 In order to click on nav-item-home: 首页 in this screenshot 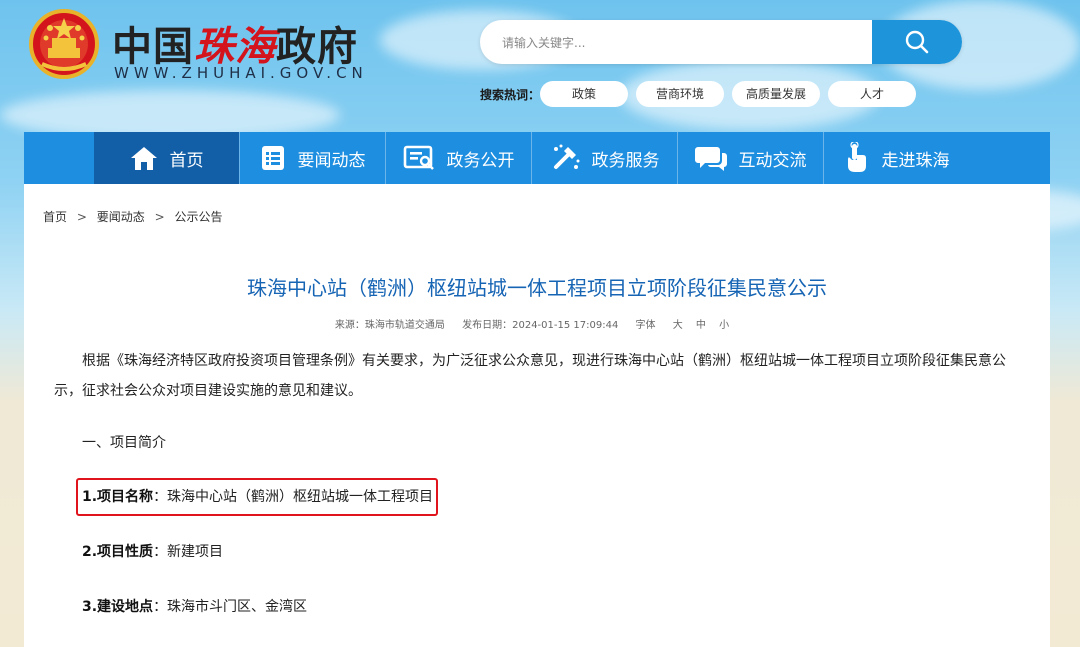, I will do `click(166, 158)`.